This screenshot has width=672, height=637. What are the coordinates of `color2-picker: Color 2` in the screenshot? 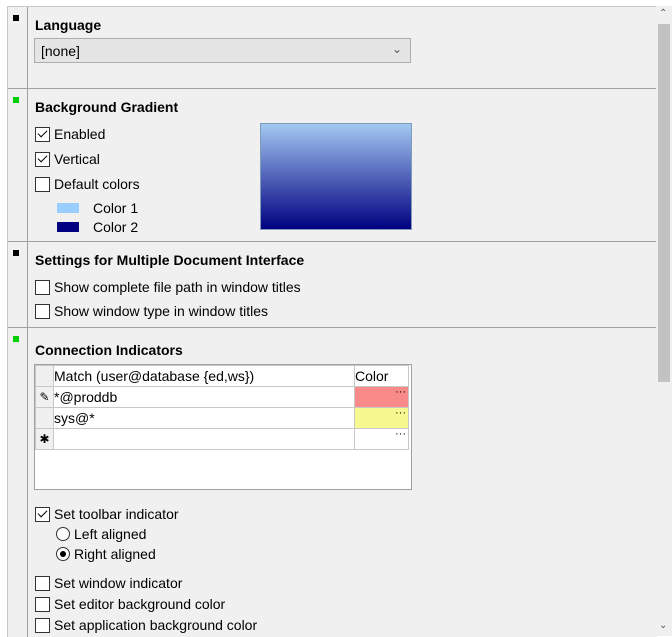 It's located at (97, 227).